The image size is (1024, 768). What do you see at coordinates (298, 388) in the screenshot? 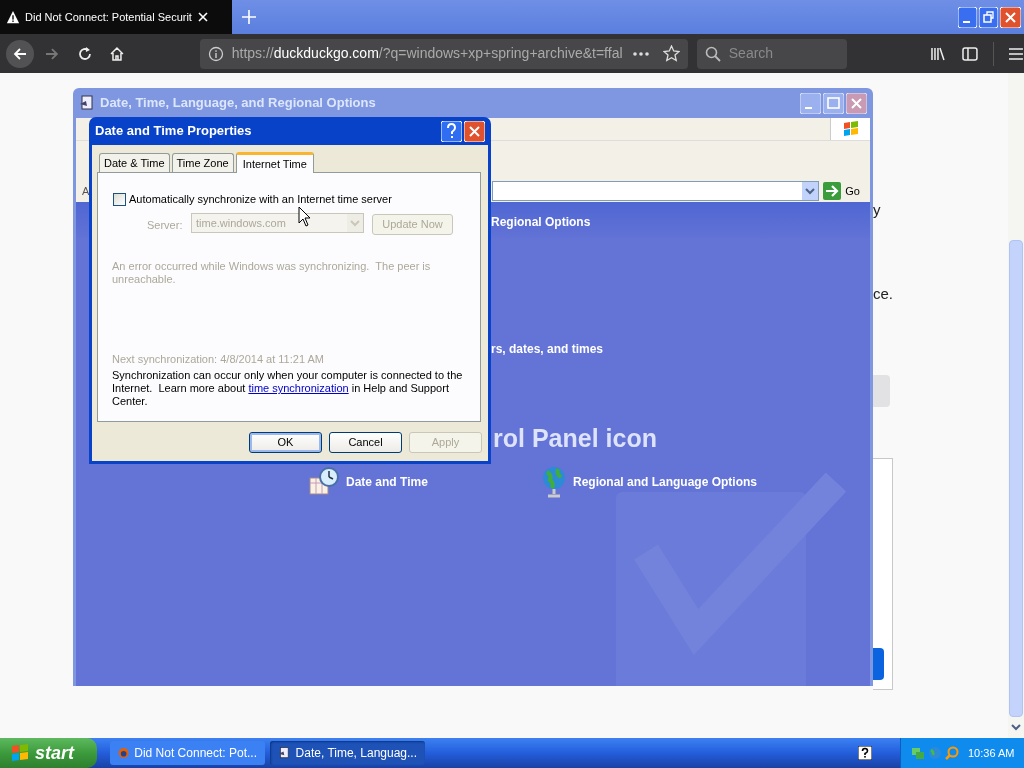
I see `help-link: time synchronization` at bounding box center [298, 388].